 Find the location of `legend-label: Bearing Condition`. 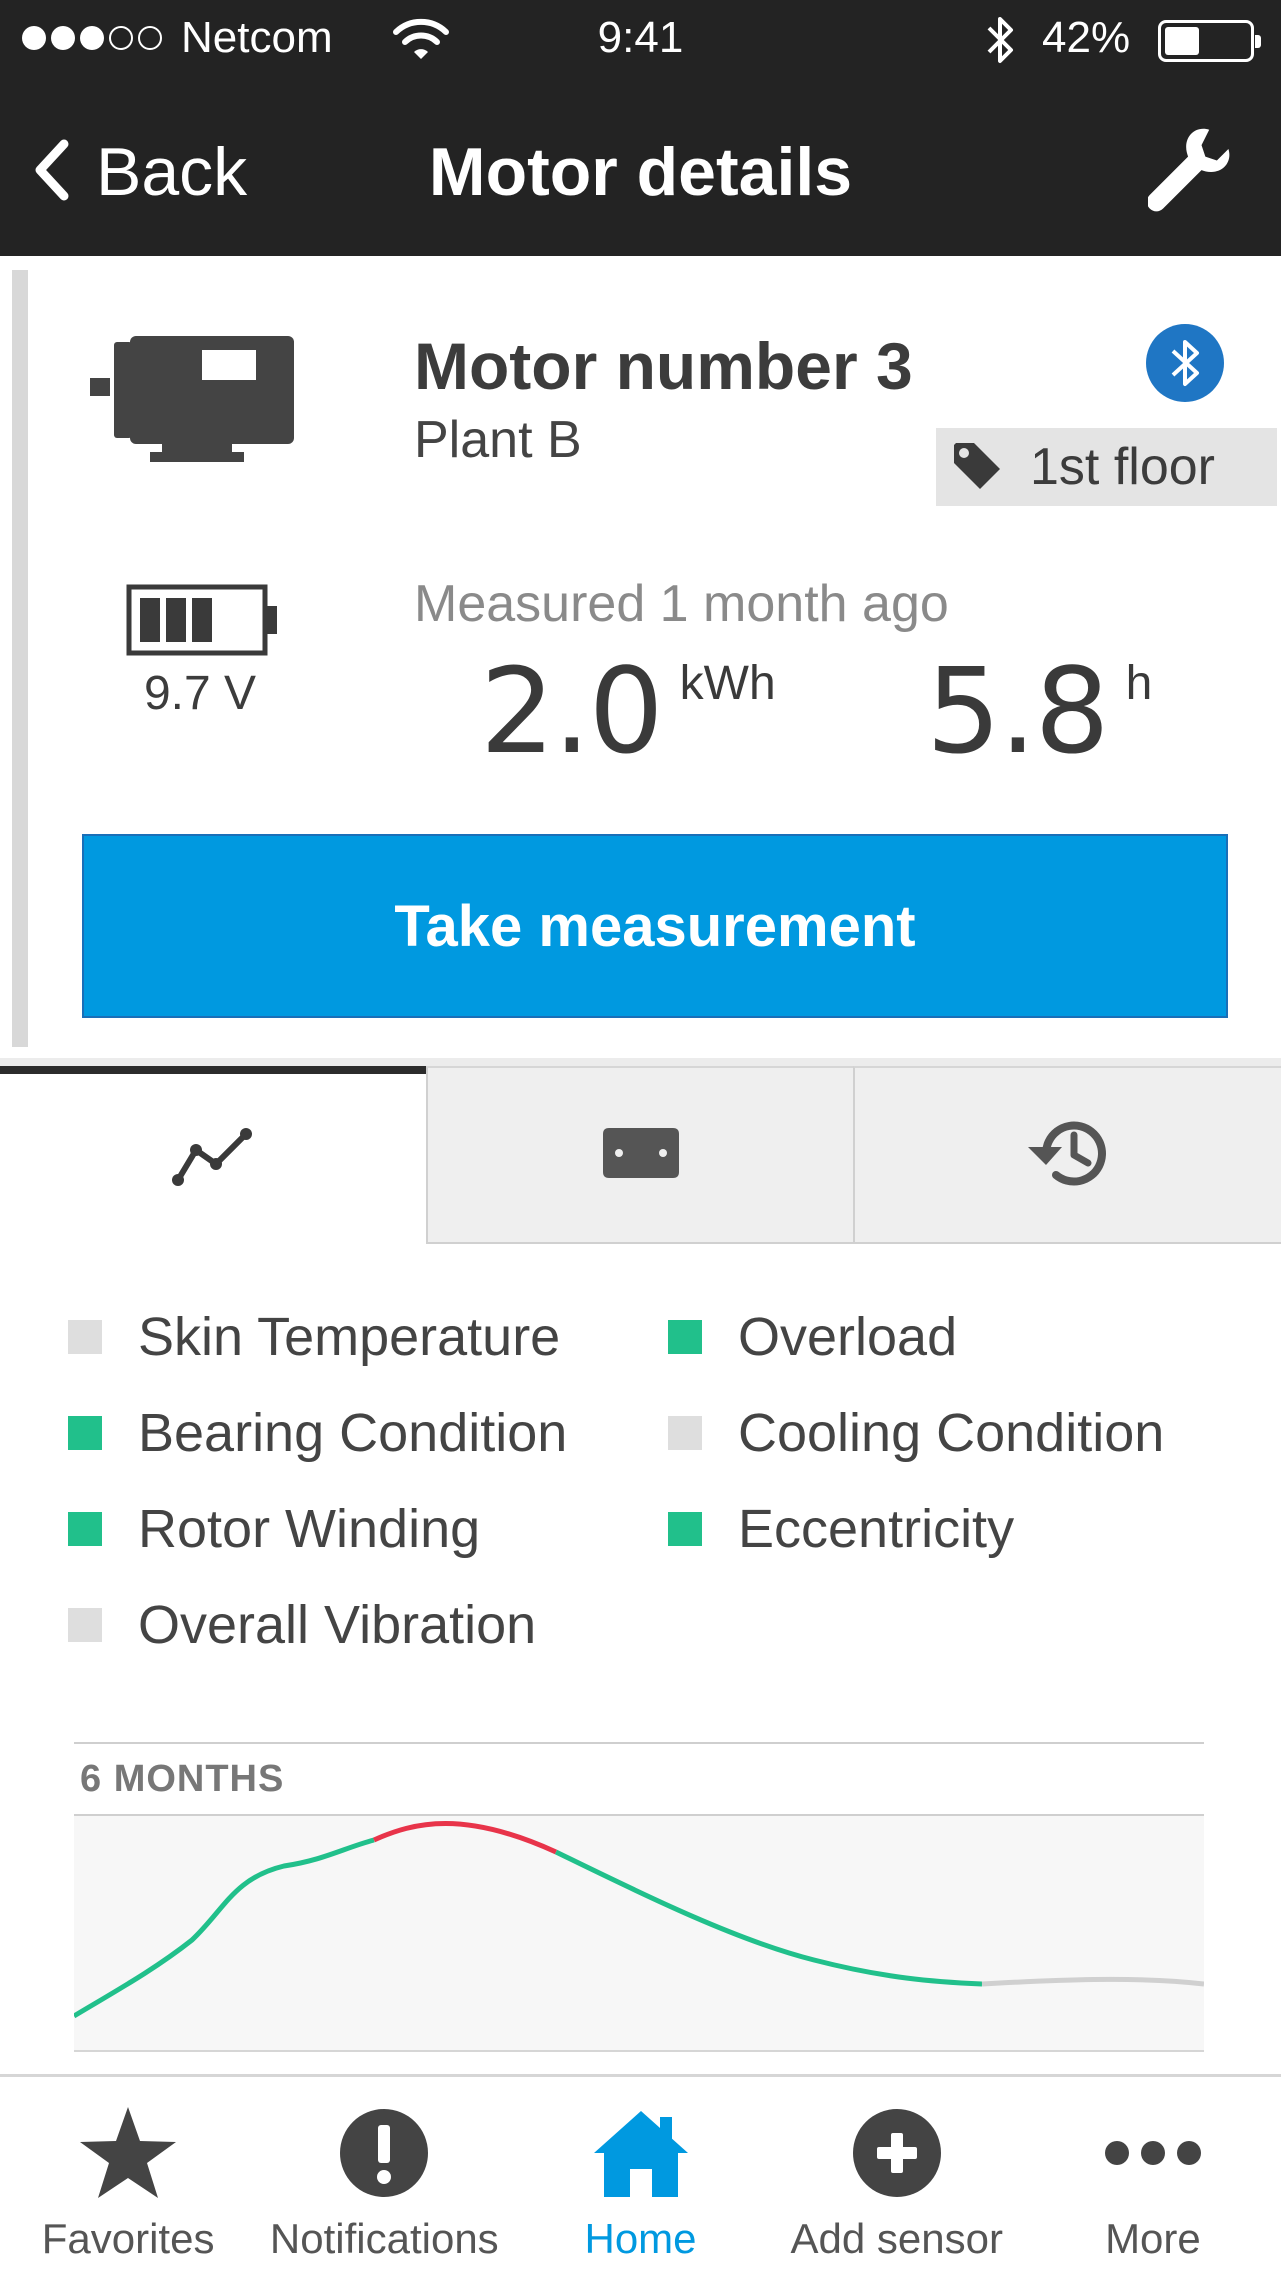

legend-label: Bearing Condition is located at coordinates (353, 1433).